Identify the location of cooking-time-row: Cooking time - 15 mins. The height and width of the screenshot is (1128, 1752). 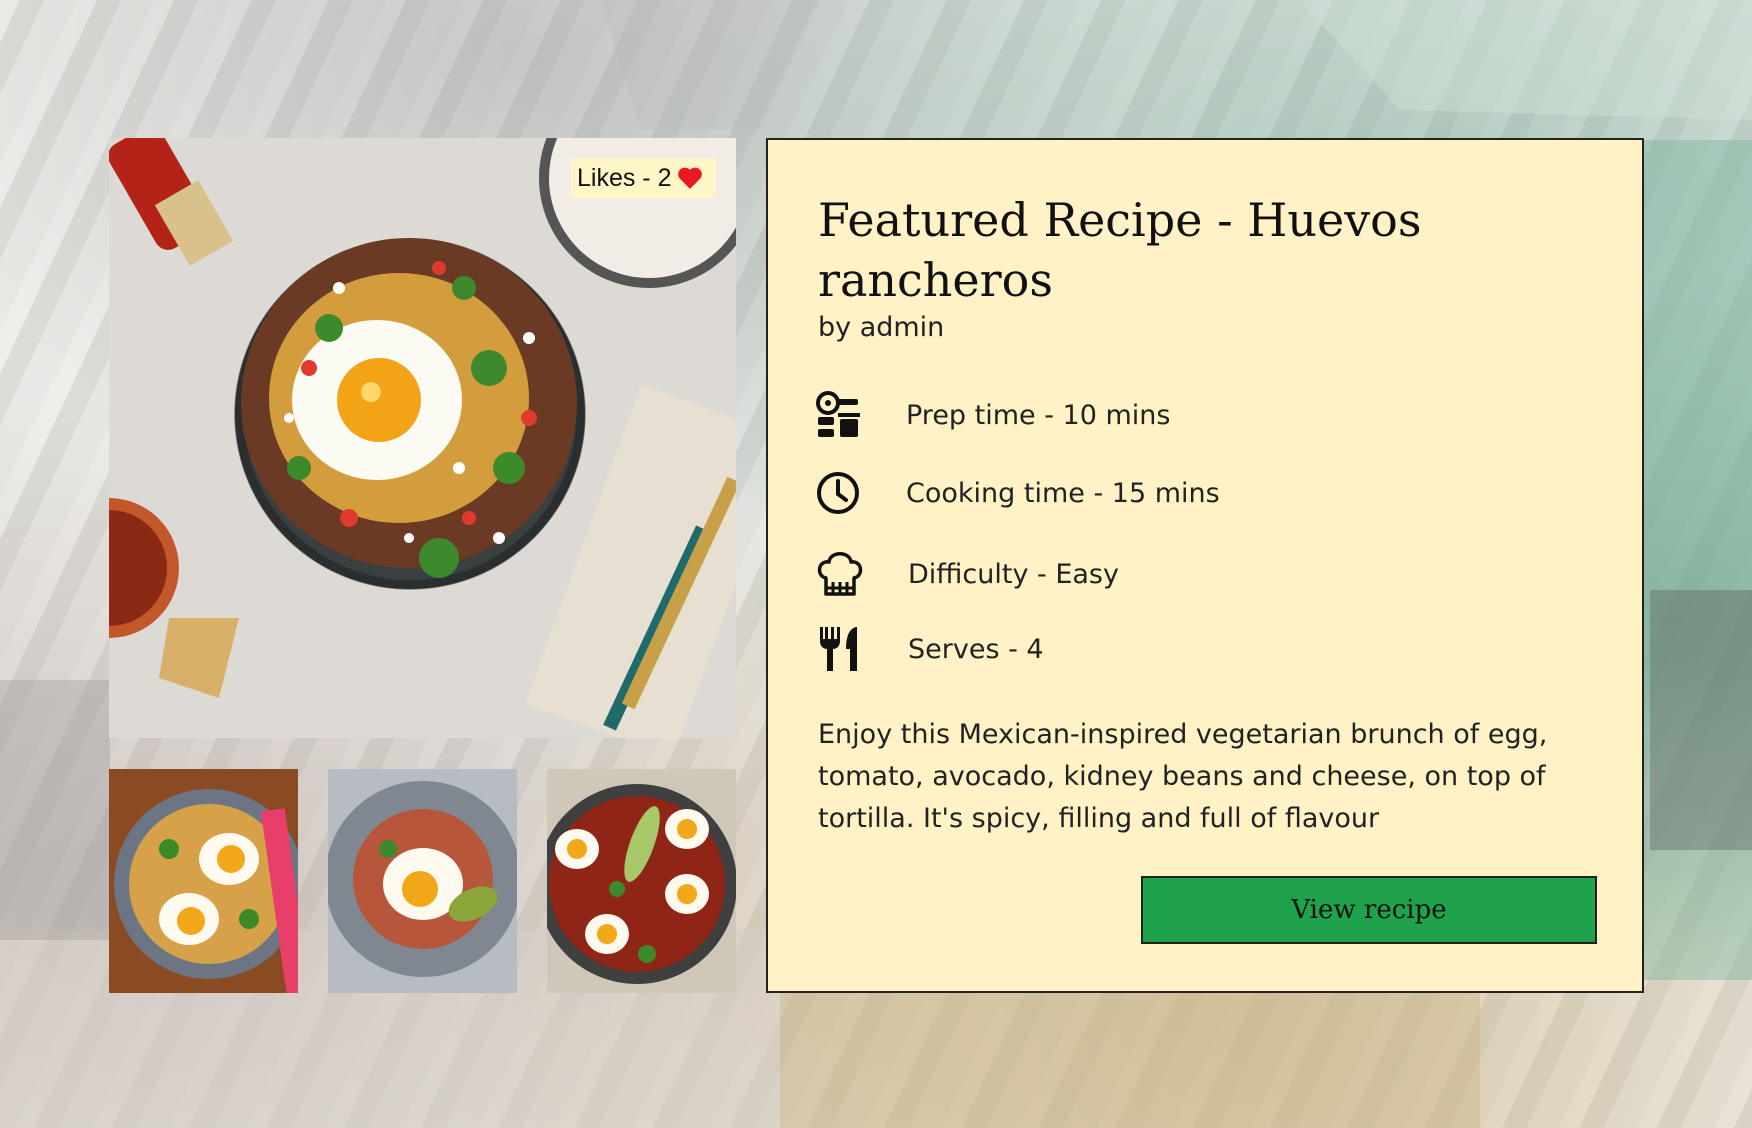
(1166, 493).